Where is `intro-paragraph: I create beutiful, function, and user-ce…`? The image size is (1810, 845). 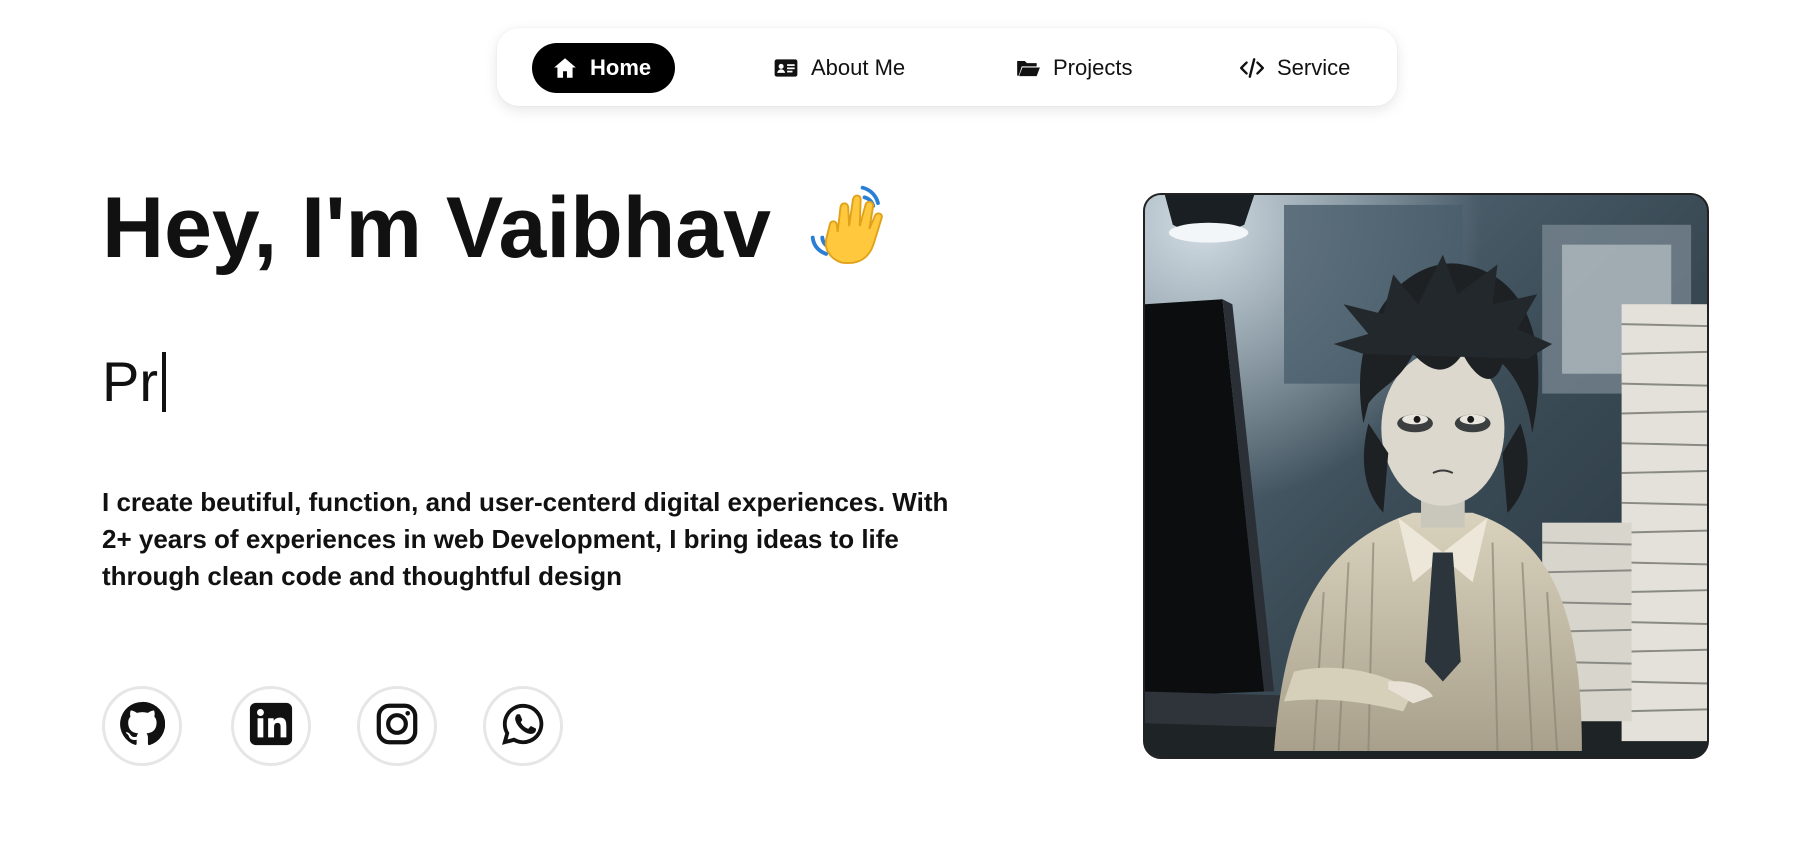
intro-paragraph: I create beutiful, function, and user-ce… is located at coordinates (525, 539).